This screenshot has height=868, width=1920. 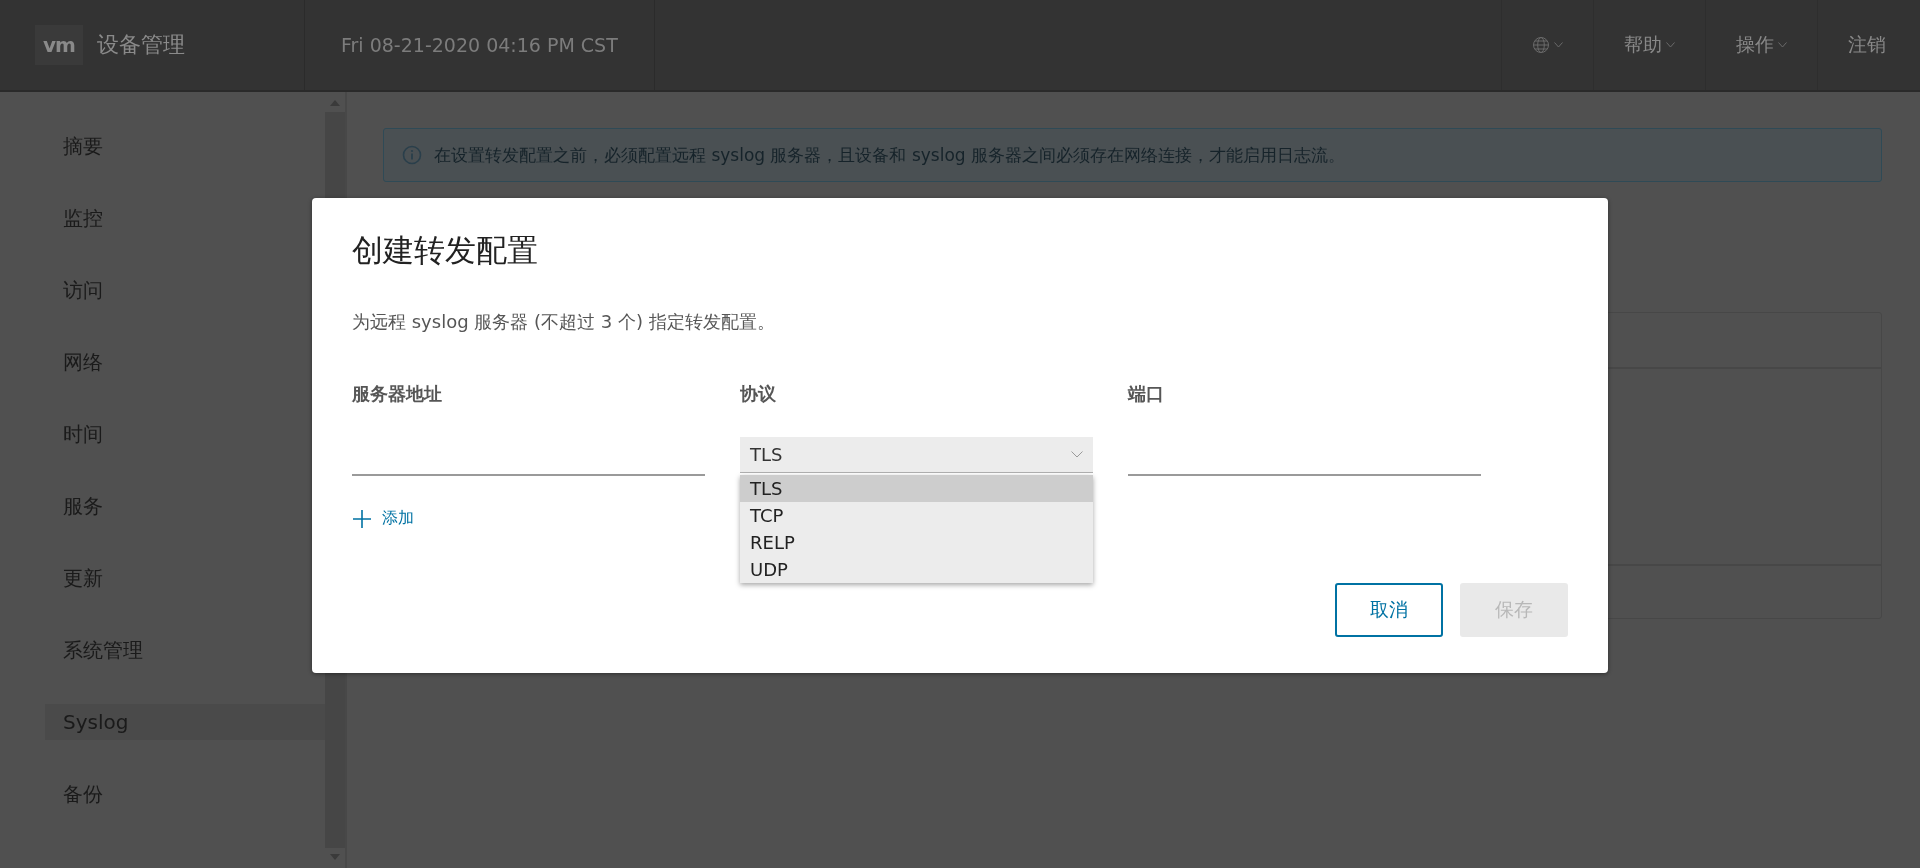 What do you see at coordinates (140, 45) in the screenshot?
I see `app-title: 设备管理` at bounding box center [140, 45].